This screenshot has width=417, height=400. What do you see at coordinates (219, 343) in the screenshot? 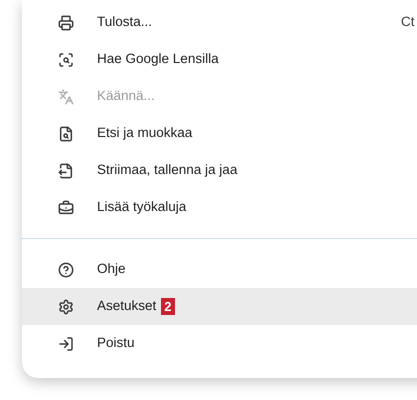
I see `menu-item: Poistu` at bounding box center [219, 343].